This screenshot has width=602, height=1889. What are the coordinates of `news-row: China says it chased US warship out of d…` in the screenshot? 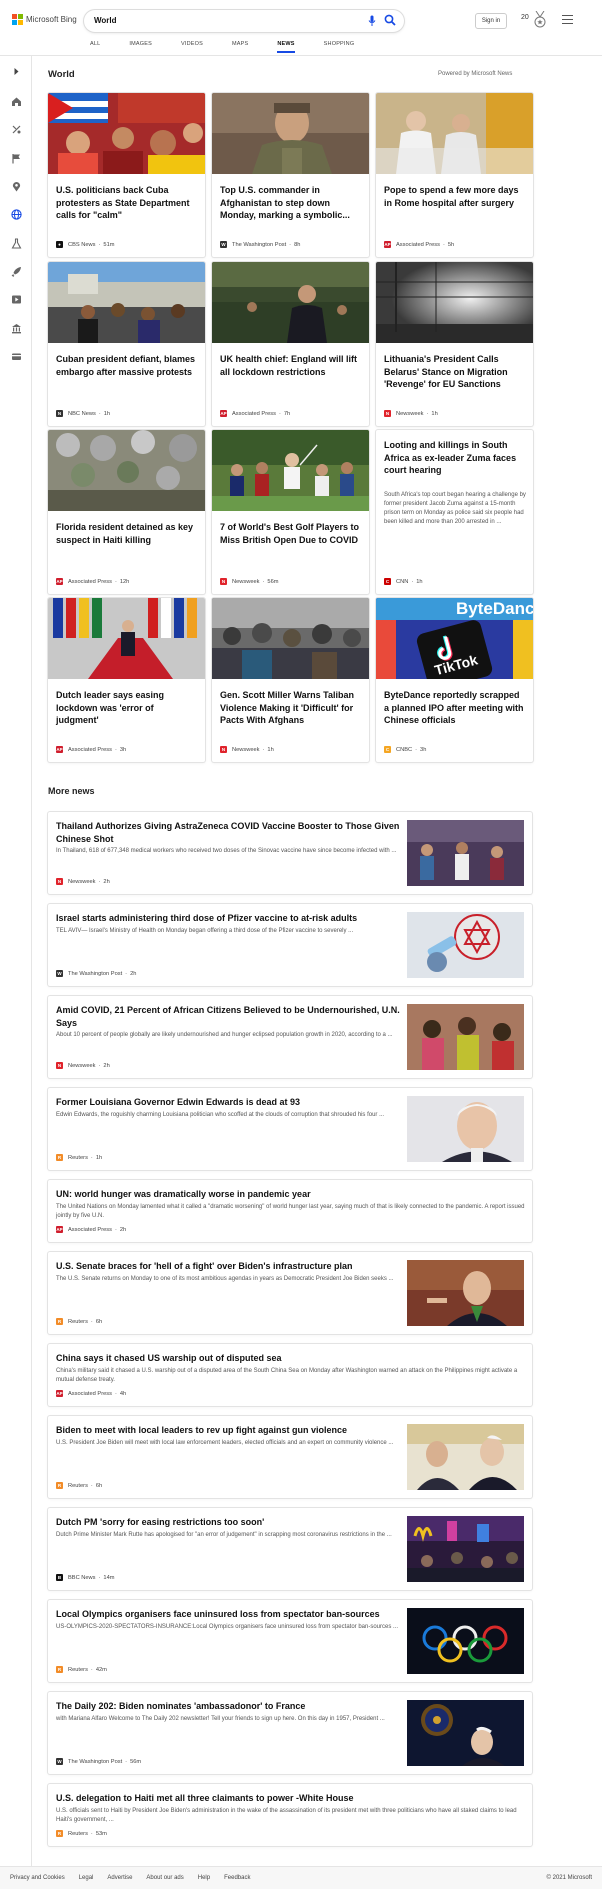 It's located at (290, 1375).